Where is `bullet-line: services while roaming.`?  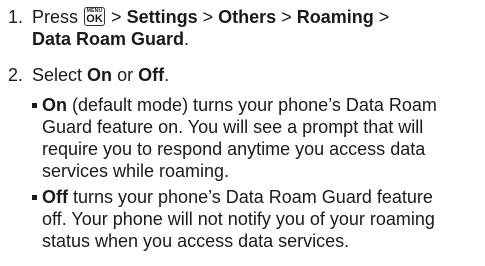 bullet-line: services while roaming. is located at coordinates (136, 171).